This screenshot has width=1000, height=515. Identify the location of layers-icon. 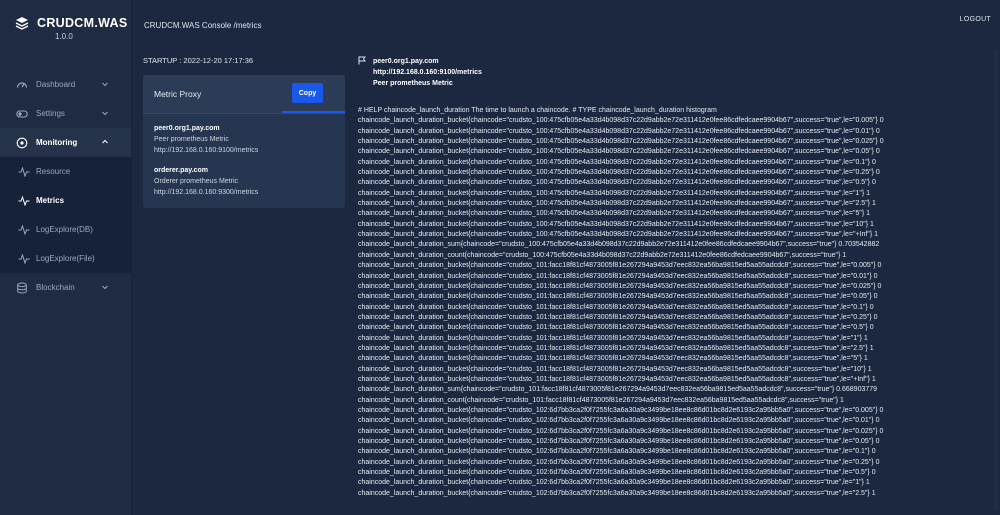
(22, 23).